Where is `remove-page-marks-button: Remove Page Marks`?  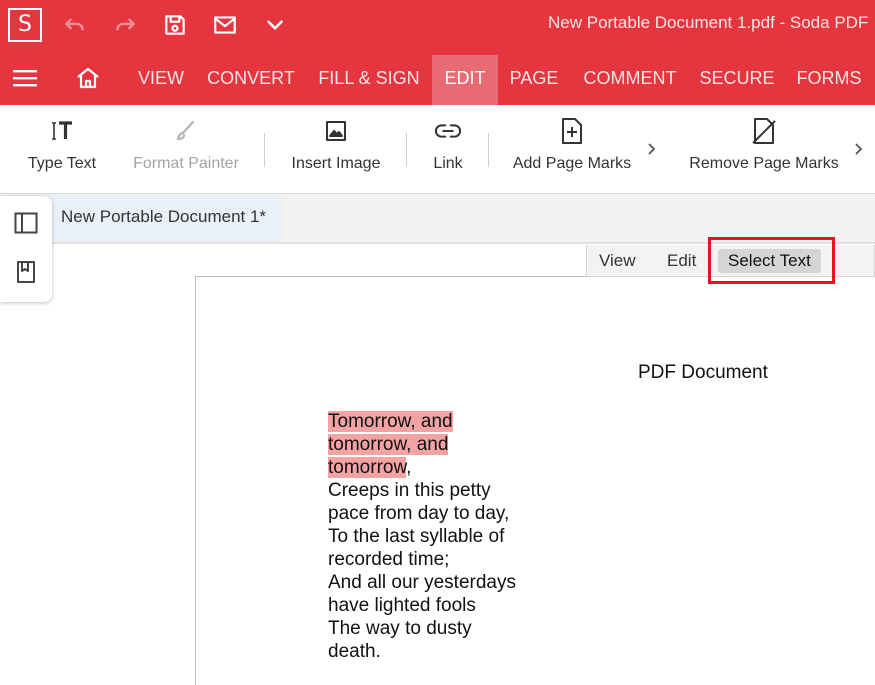
remove-page-marks-button: Remove Page Marks is located at coordinates (764, 149).